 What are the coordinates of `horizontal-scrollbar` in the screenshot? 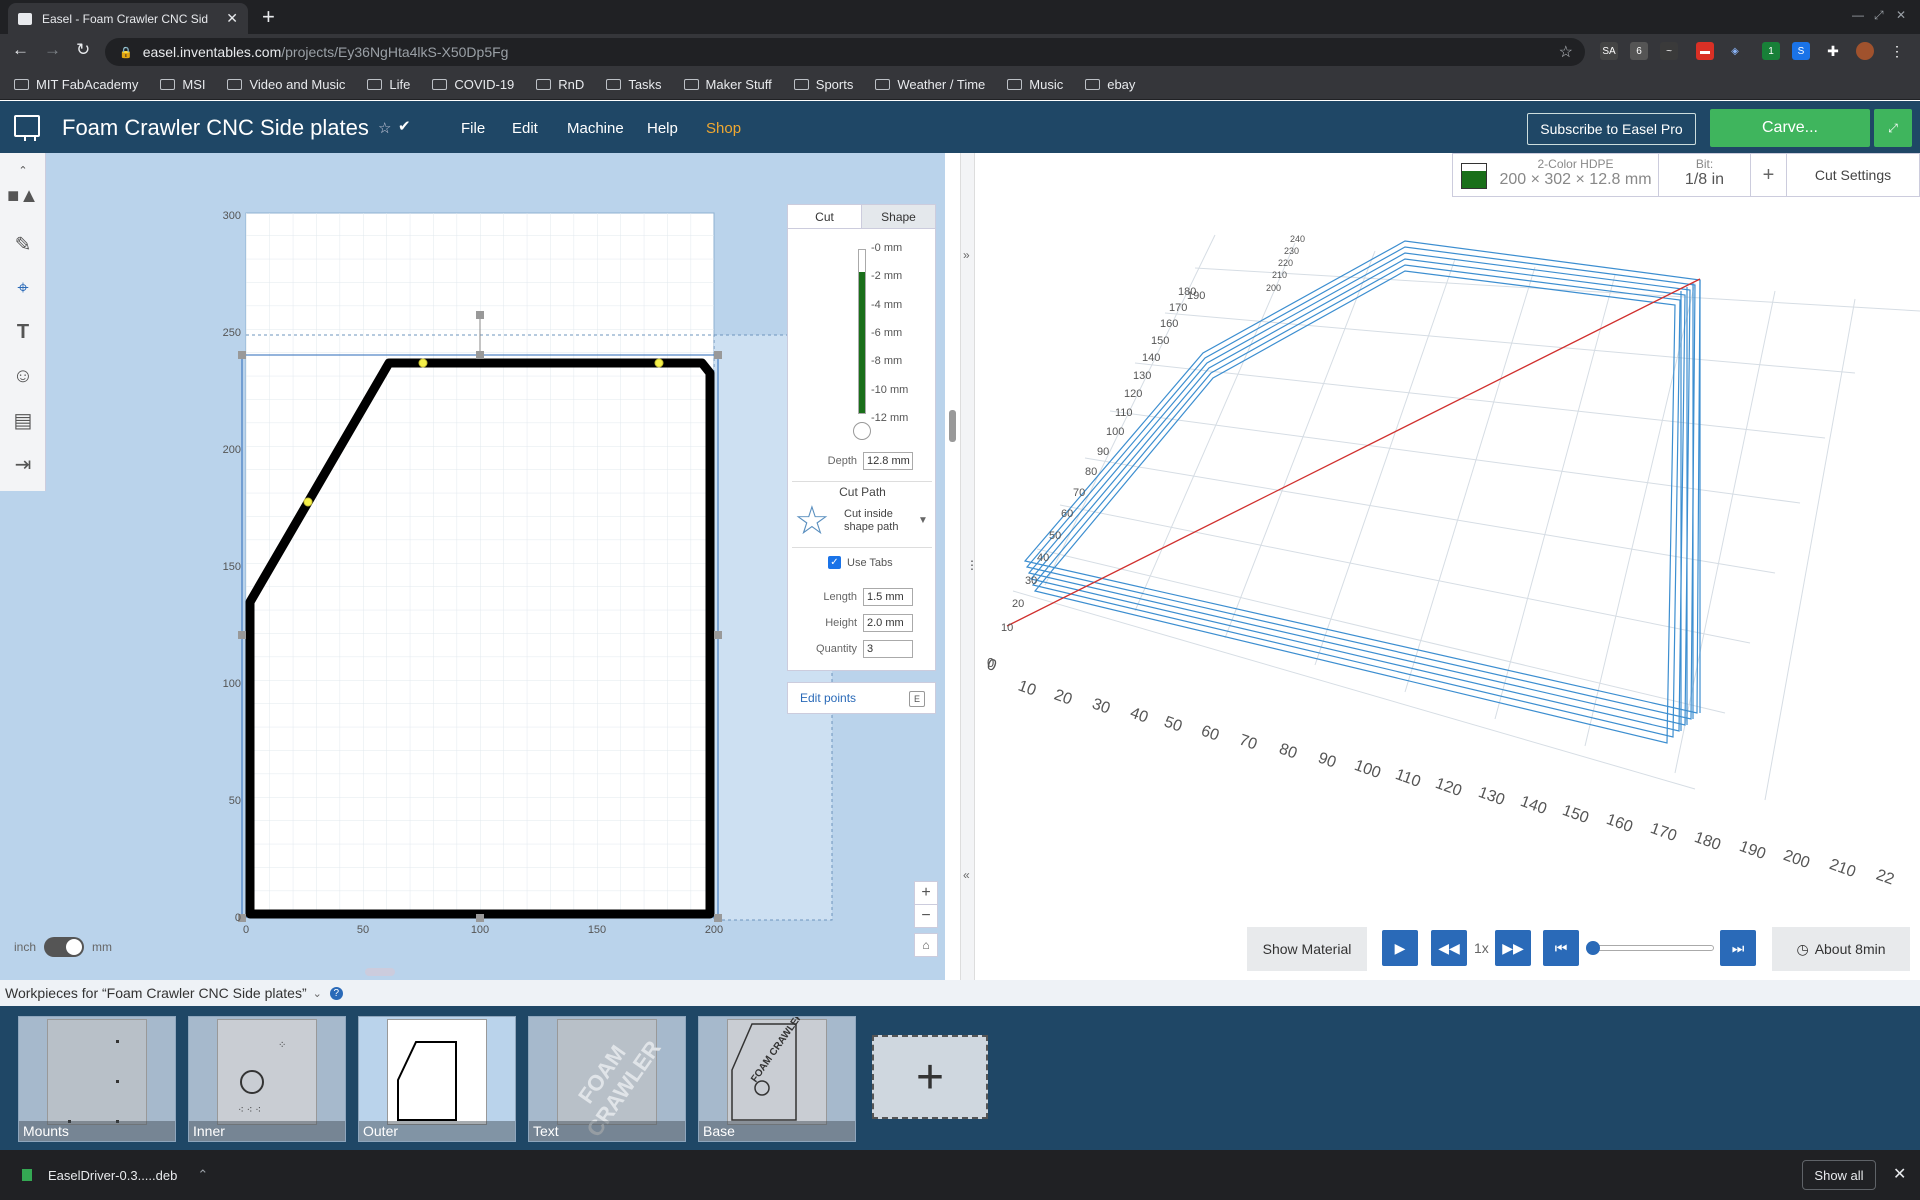 It's located at (380, 972).